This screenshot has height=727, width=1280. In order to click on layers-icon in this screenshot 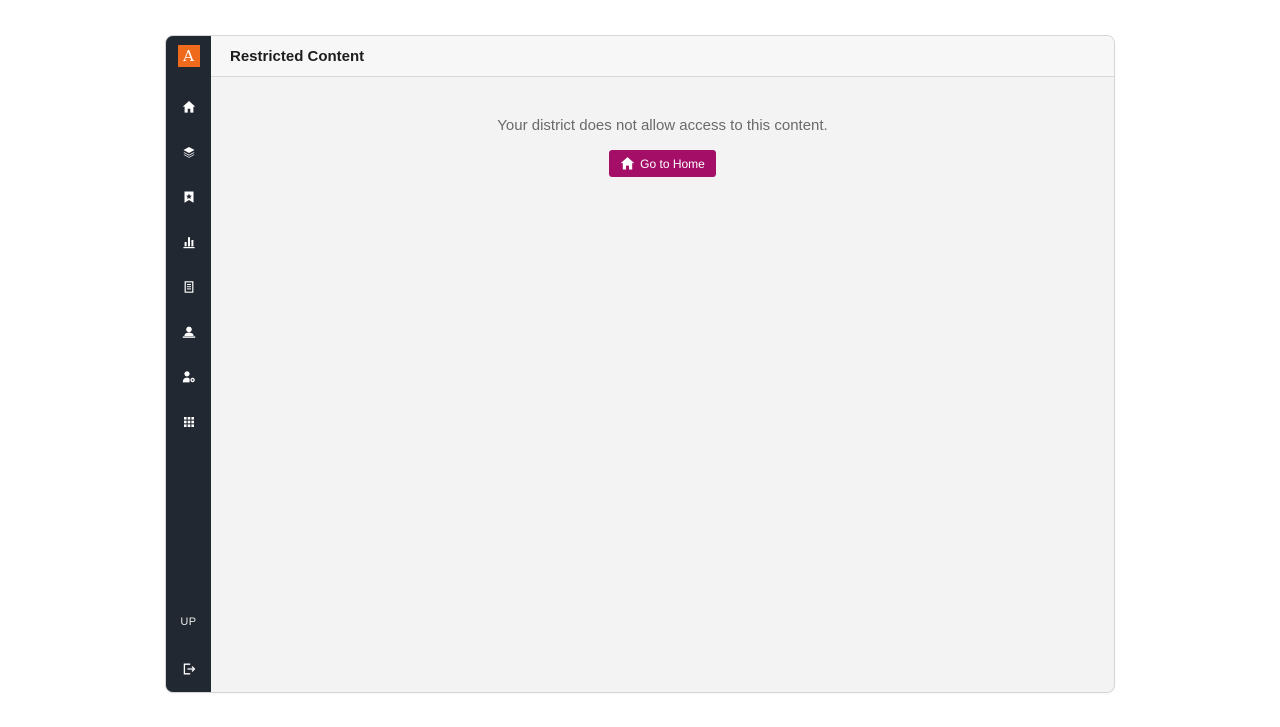, I will do `click(188, 152)`.